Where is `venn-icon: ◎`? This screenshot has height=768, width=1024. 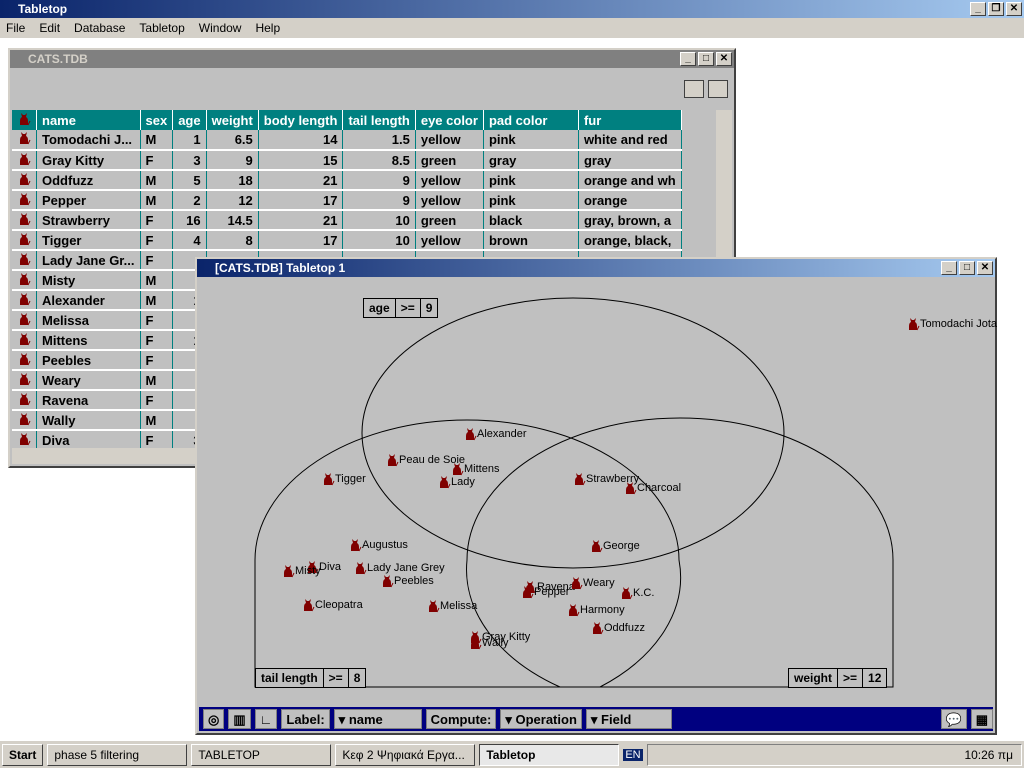 venn-icon: ◎ is located at coordinates (214, 719).